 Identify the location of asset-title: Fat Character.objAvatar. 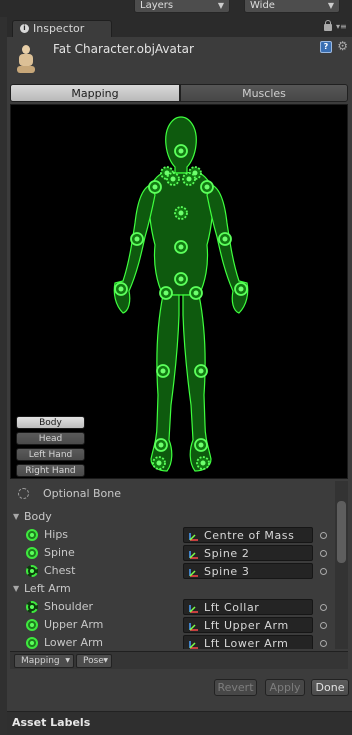
(123, 49).